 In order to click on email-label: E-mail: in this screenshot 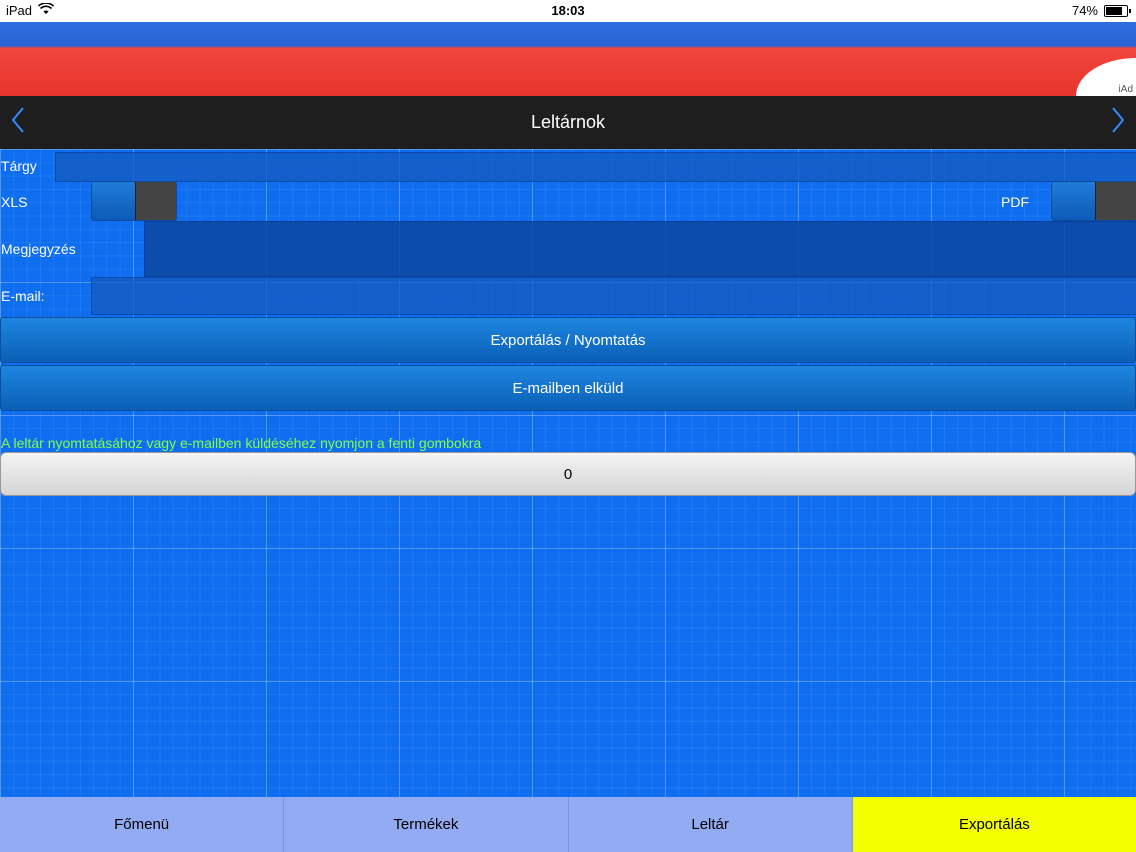, I will do `click(23, 296)`.